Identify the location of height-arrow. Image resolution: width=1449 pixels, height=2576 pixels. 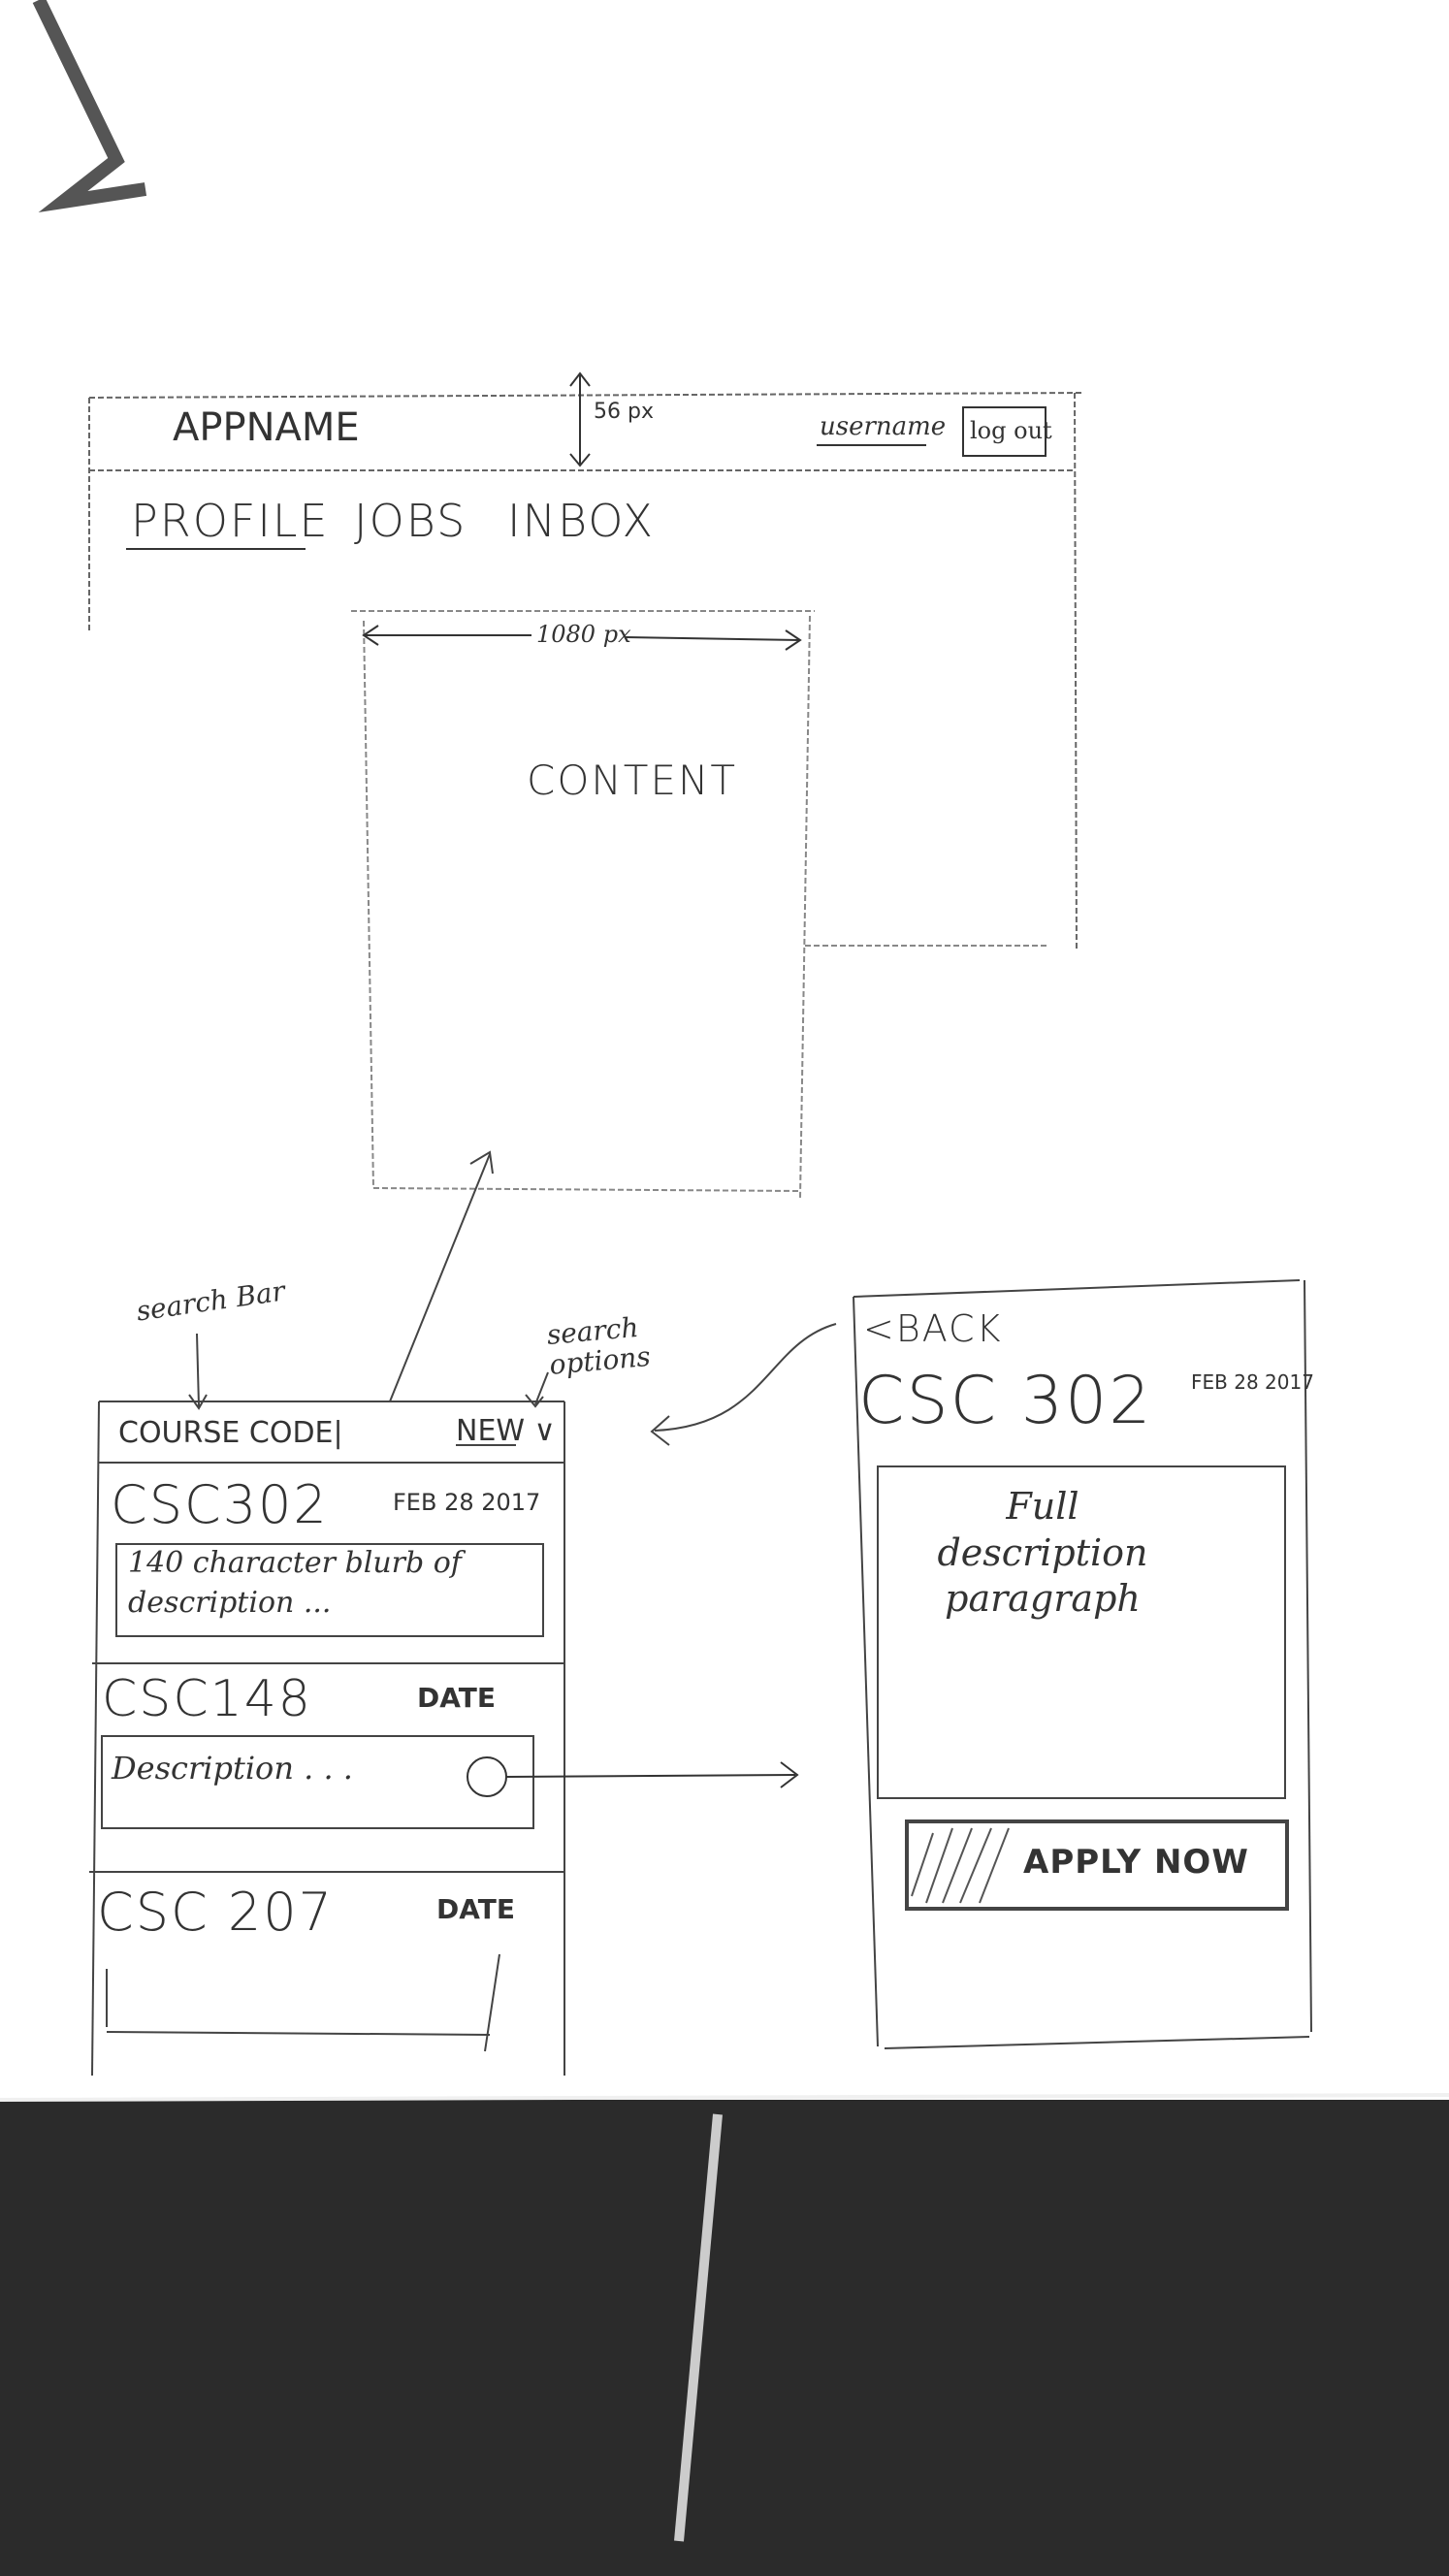
(580, 419).